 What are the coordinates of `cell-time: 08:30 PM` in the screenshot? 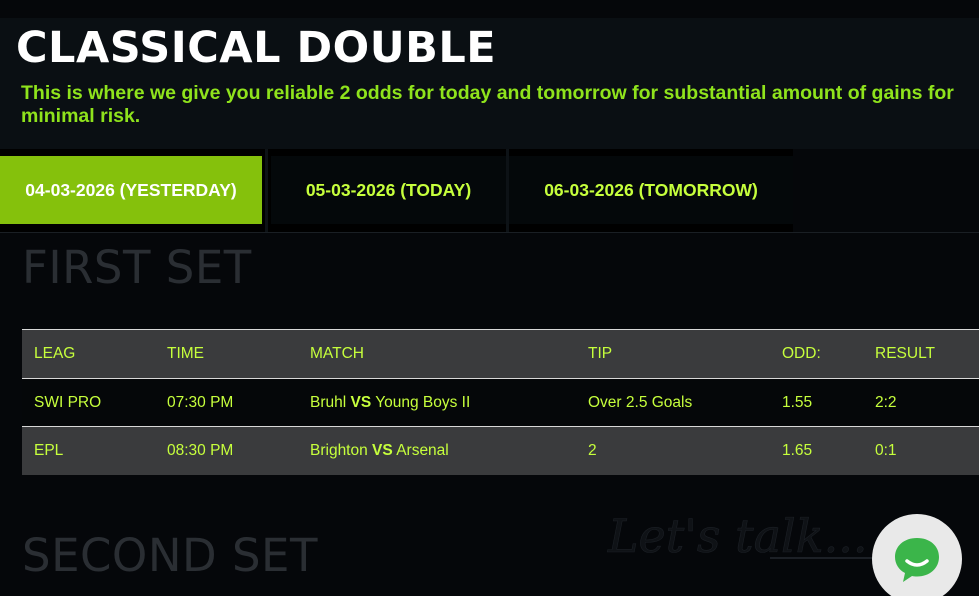 It's located at (200, 450).